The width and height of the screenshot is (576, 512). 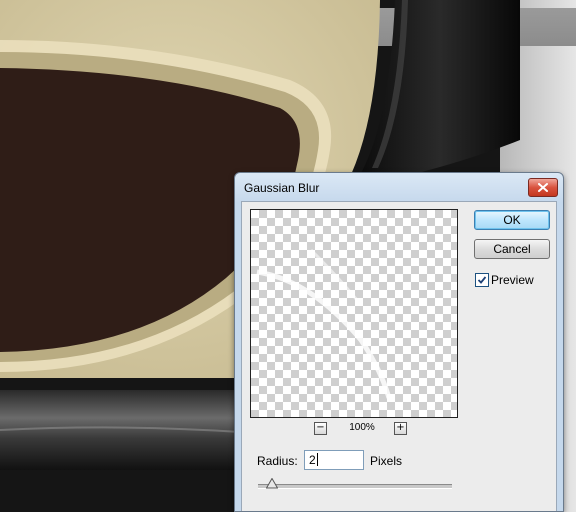 I want to click on checkmark-icon, so click(x=482, y=280).